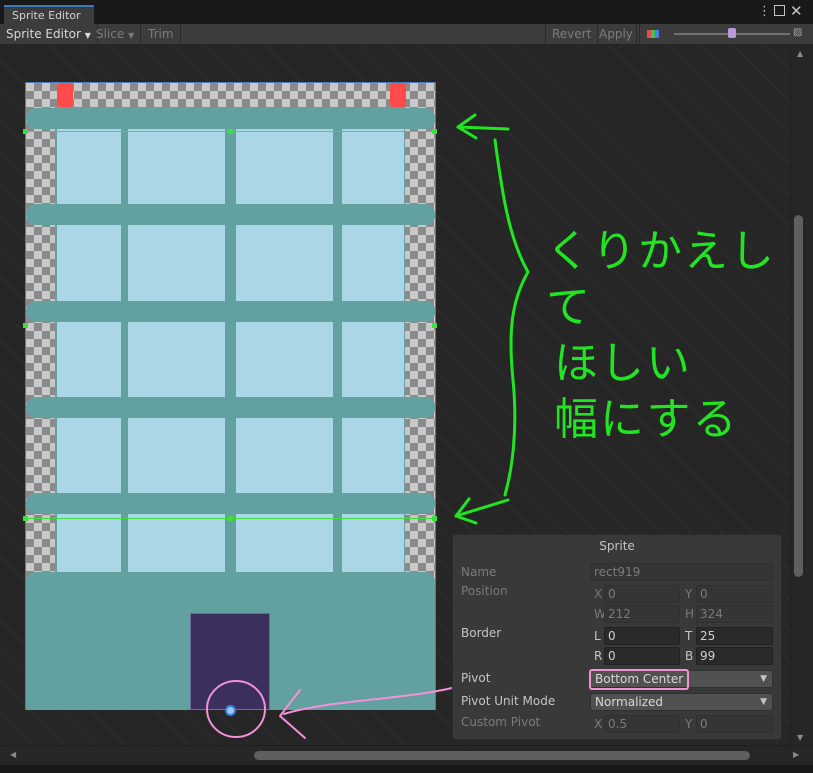 The height and width of the screenshot is (773, 813). I want to click on pivot-value: Bottom Center, so click(639, 679).